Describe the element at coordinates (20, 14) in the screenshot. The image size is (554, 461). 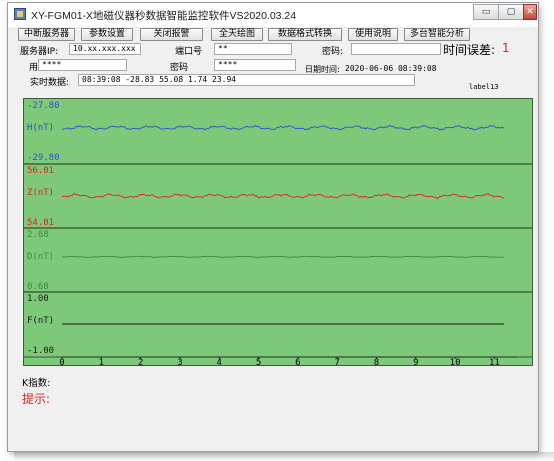
I see `app-icon` at that location.